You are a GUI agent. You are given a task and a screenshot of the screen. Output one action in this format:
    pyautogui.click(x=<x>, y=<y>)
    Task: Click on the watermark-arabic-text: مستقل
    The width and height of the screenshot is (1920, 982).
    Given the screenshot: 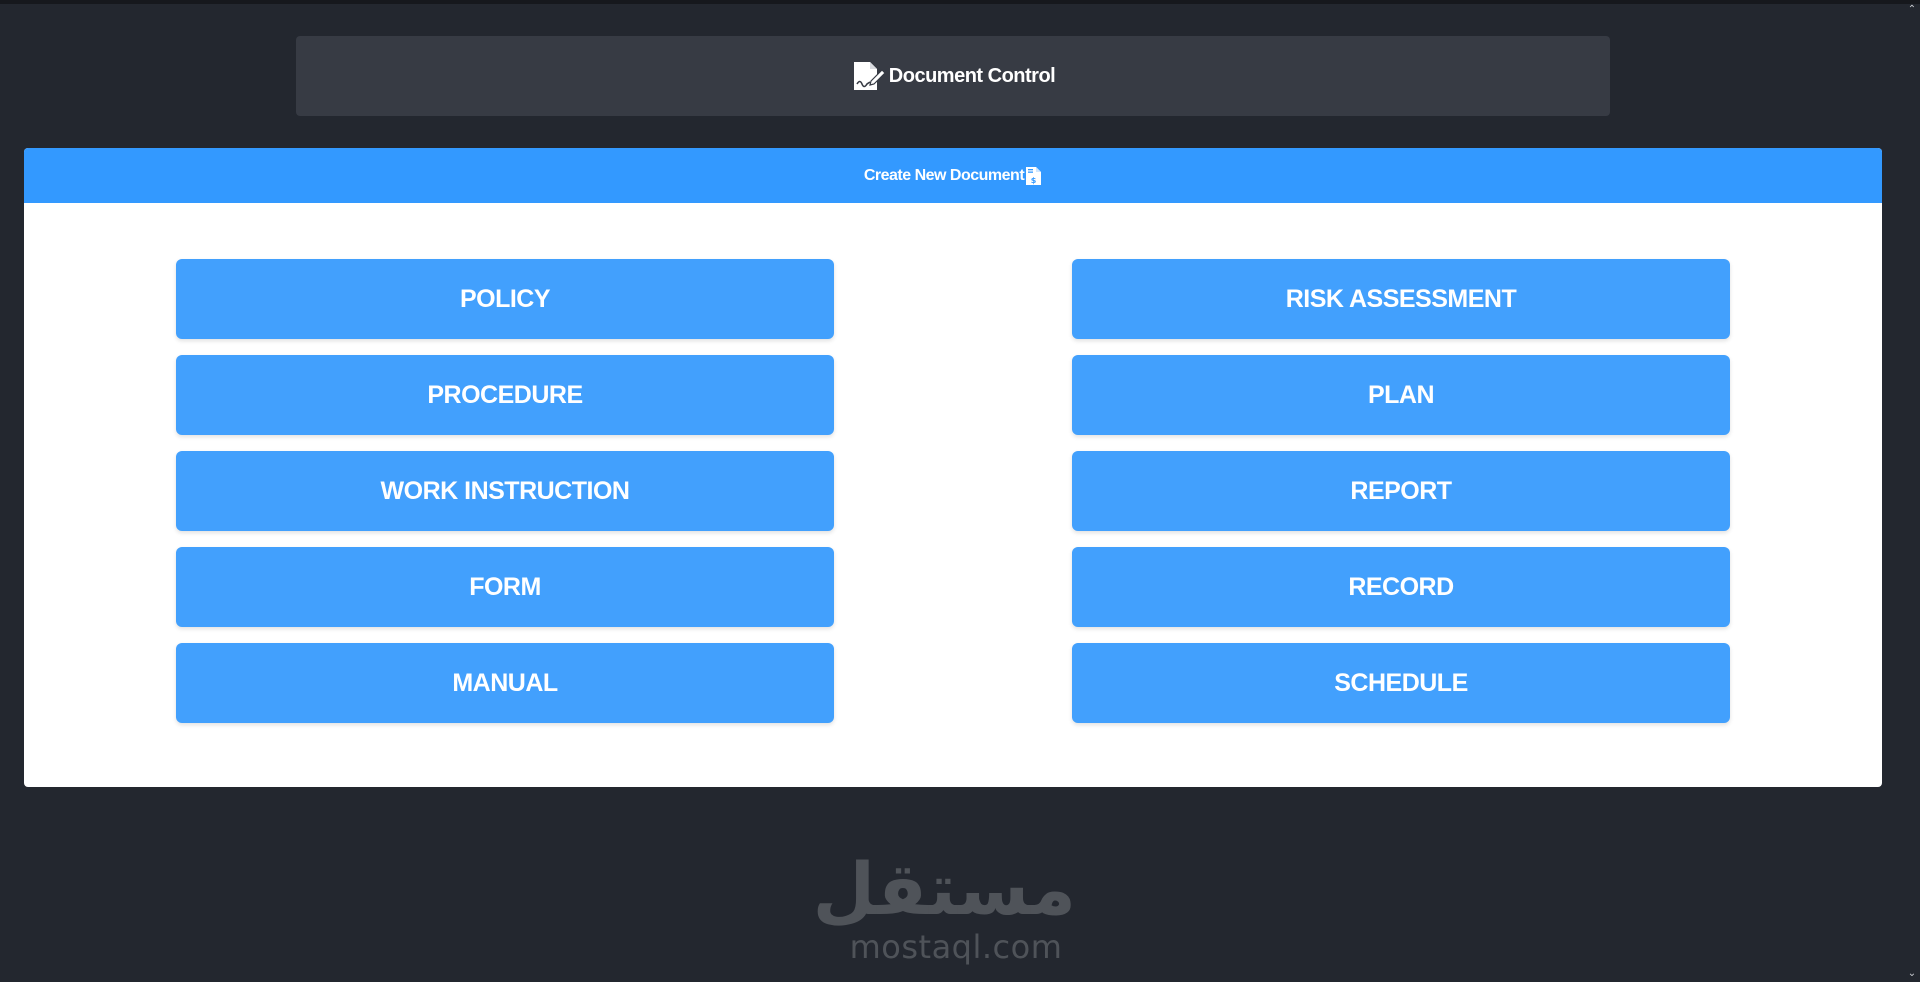 What is the action you would take?
    pyautogui.click(x=944, y=889)
    